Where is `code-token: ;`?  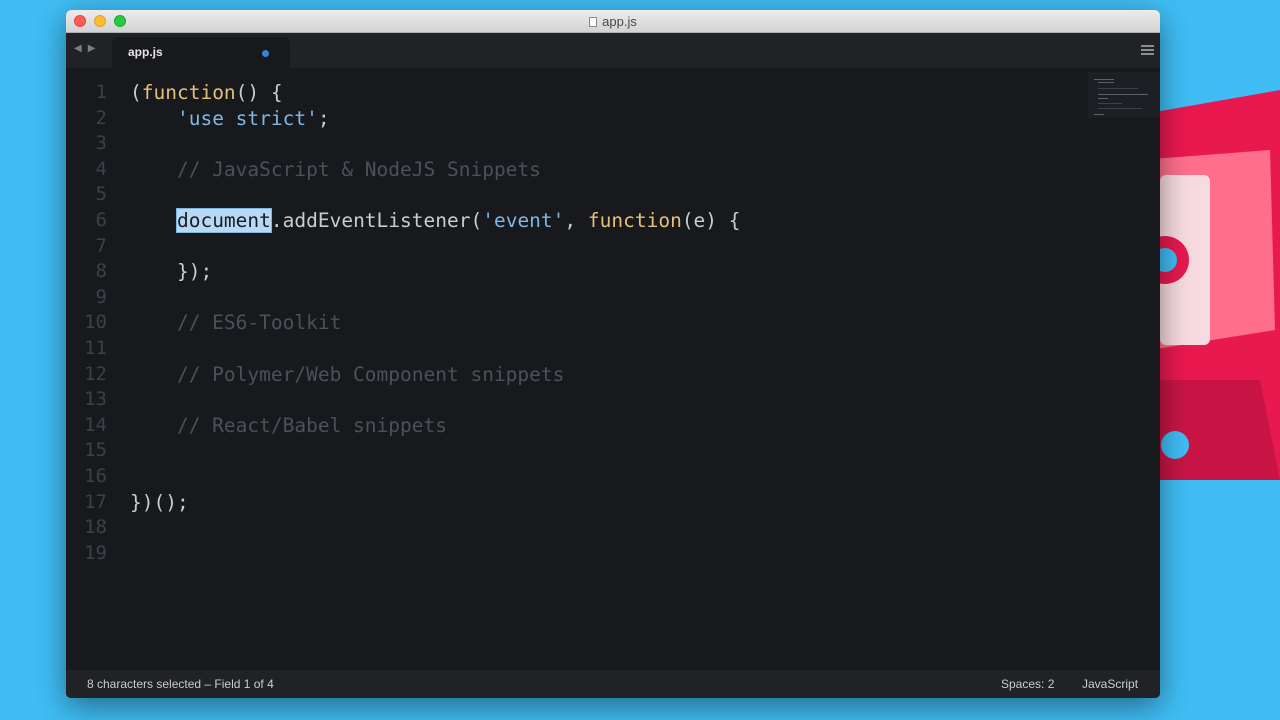
code-token: ; is located at coordinates (323, 118).